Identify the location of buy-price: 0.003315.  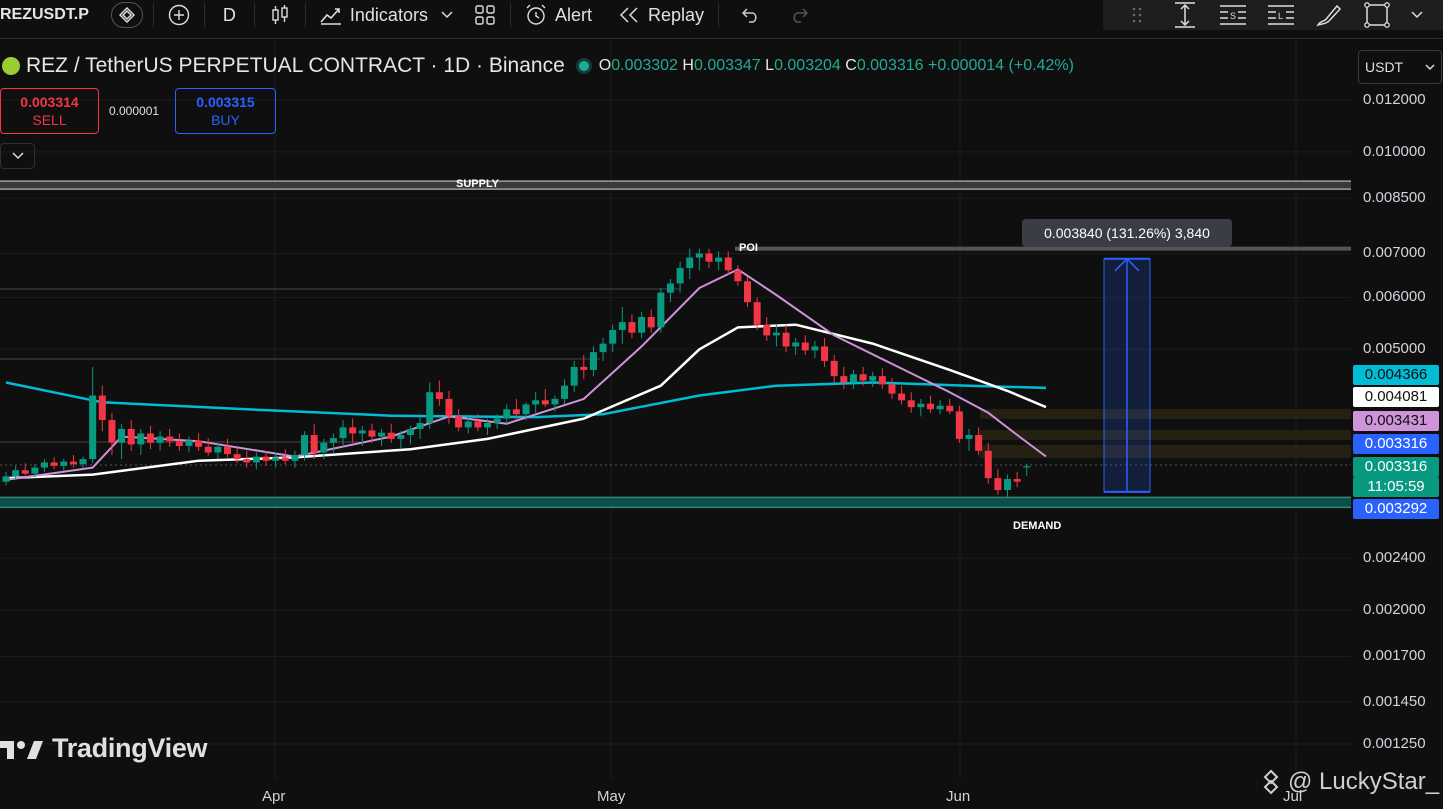
(225, 102).